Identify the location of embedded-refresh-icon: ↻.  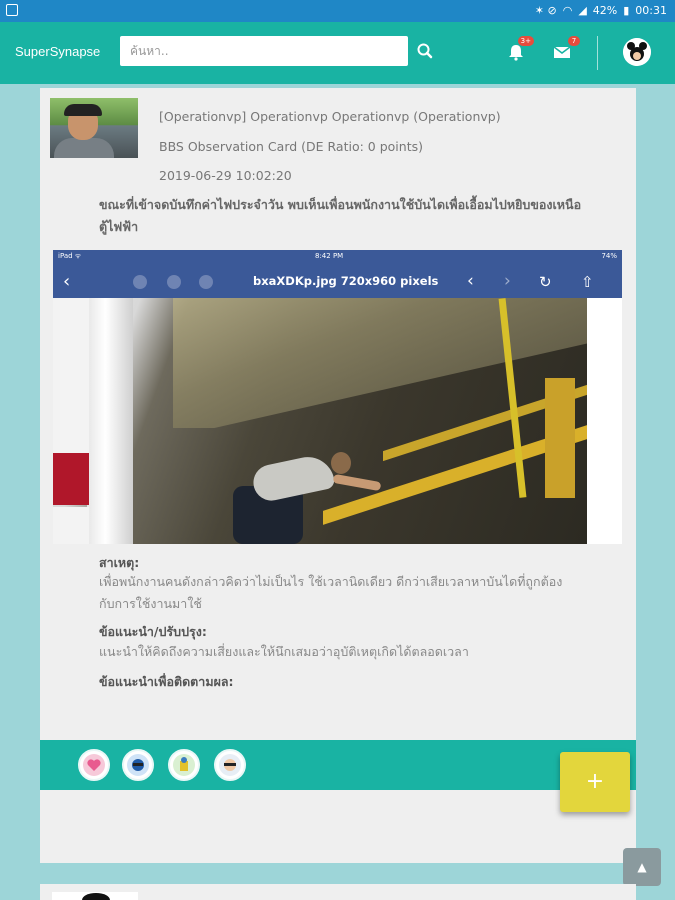
(545, 282).